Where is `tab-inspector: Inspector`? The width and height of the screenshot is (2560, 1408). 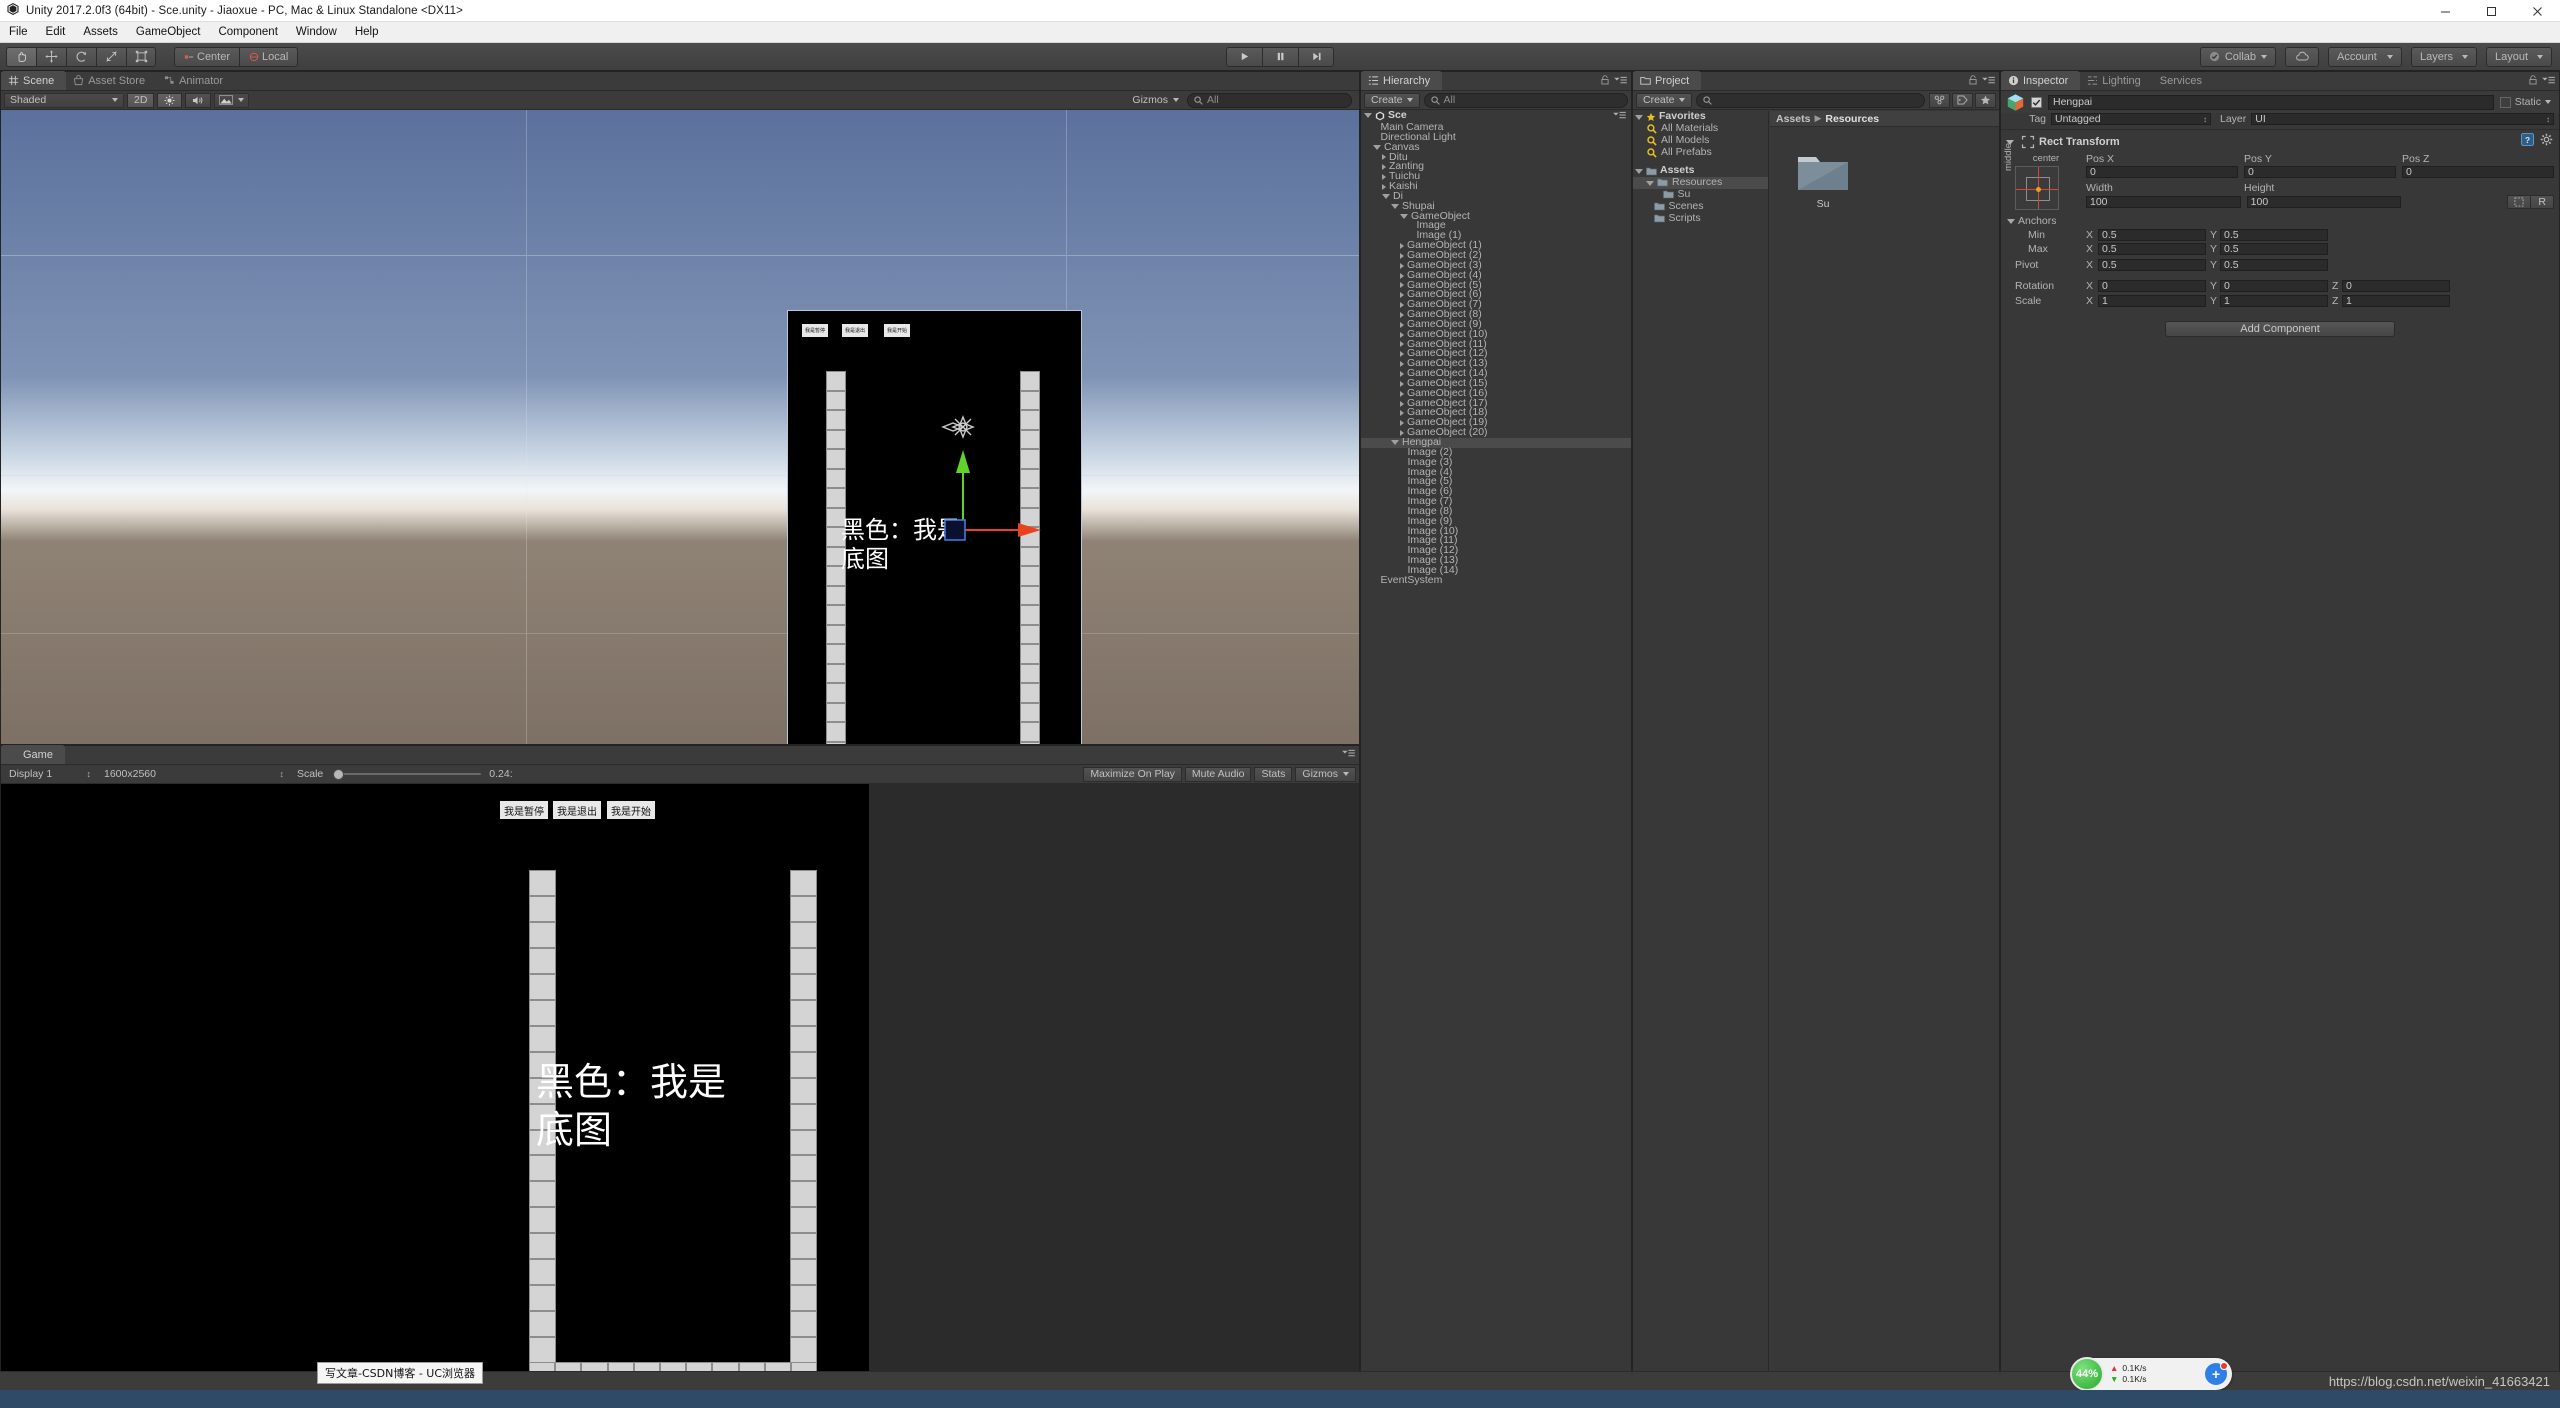 tab-inspector: Inspector is located at coordinates (2041, 80).